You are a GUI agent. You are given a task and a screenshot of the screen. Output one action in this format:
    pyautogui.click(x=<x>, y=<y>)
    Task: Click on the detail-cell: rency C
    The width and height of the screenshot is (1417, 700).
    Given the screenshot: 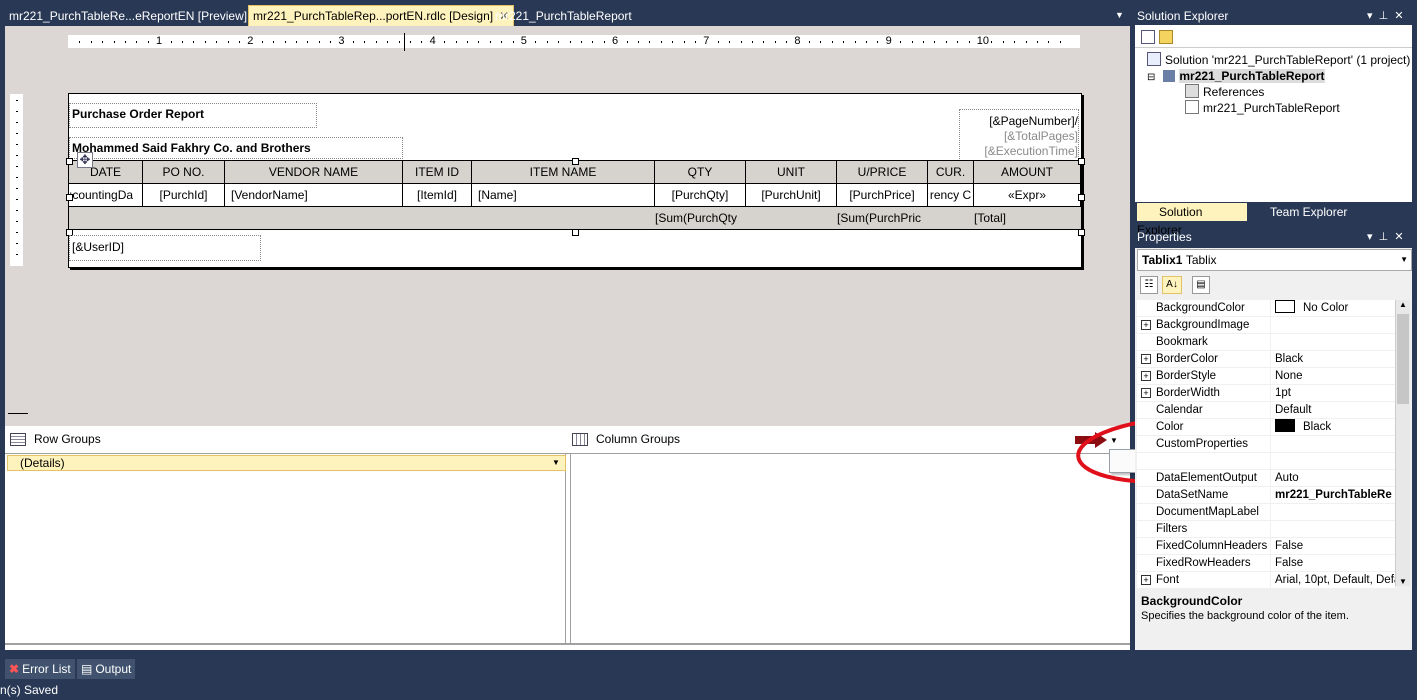 What is the action you would take?
    pyautogui.click(x=951, y=195)
    